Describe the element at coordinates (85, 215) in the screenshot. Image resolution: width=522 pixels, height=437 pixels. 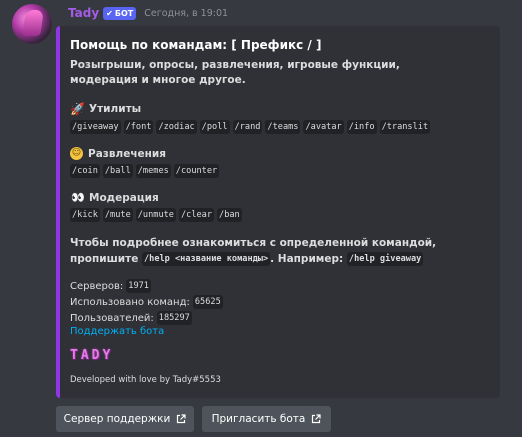
I see `command-code: /kick` at that location.